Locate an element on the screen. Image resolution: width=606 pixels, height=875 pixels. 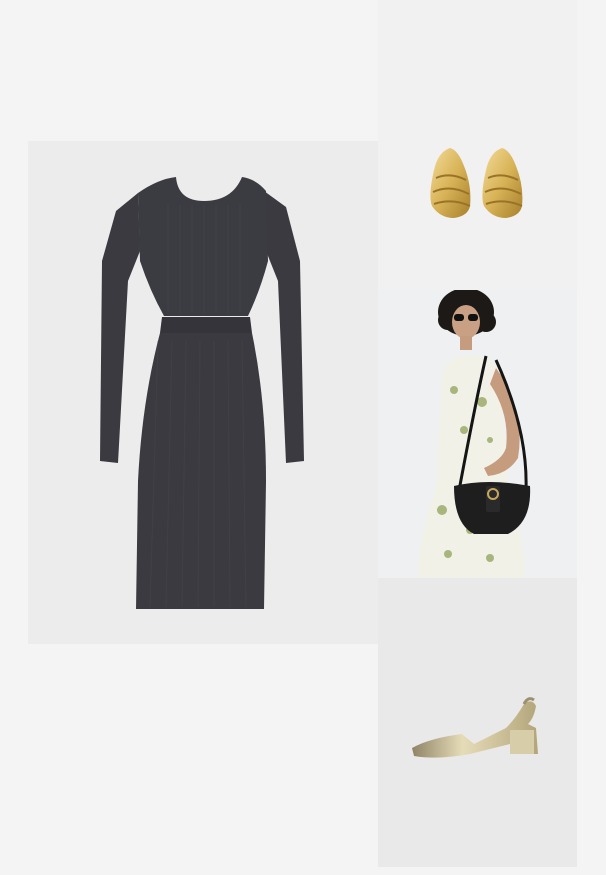
earrings-product-image is located at coordinates (477, 145).